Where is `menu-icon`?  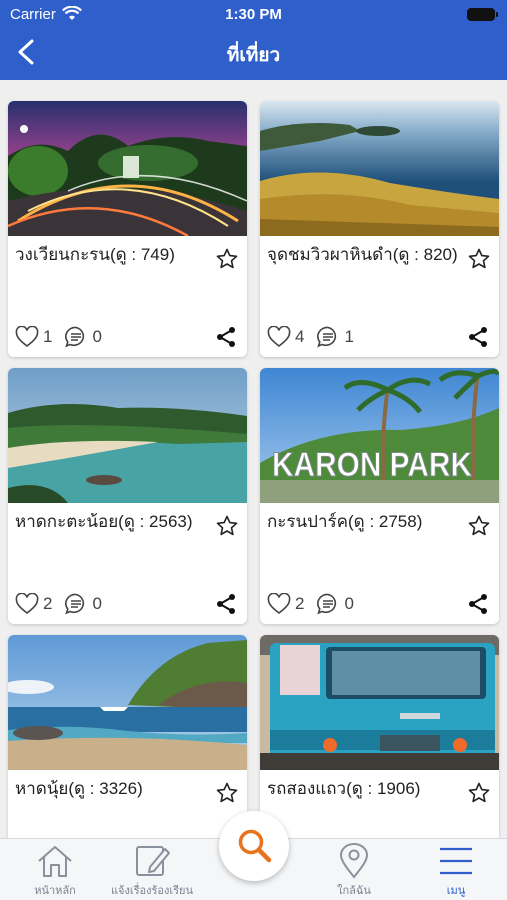 menu-icon is located at coordinates (456, 861).